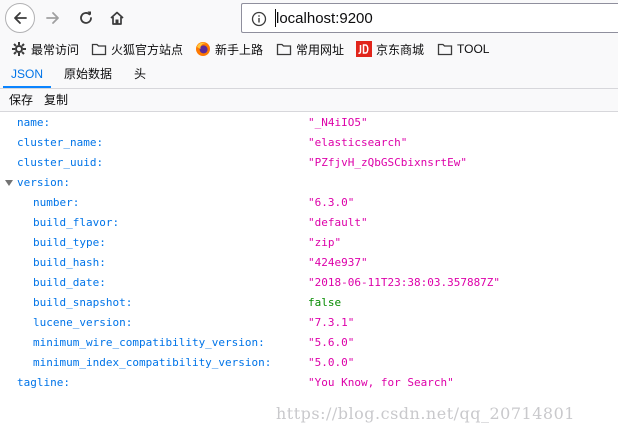  Describe the element at coordinates (152, 362) in the screenshot. I see `json-key: minimum_index_compatibility_version:` at that location.